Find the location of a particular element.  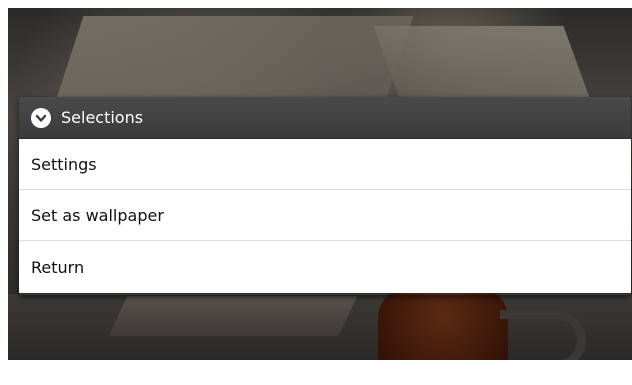

dialog-title: Selections is located at coordinates (102, 117).